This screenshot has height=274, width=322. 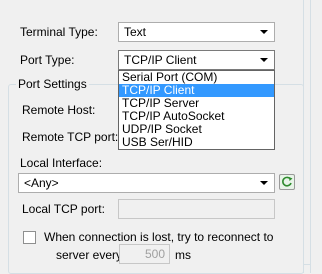 I want to click on refresh-button, so click(x=287, y=182).